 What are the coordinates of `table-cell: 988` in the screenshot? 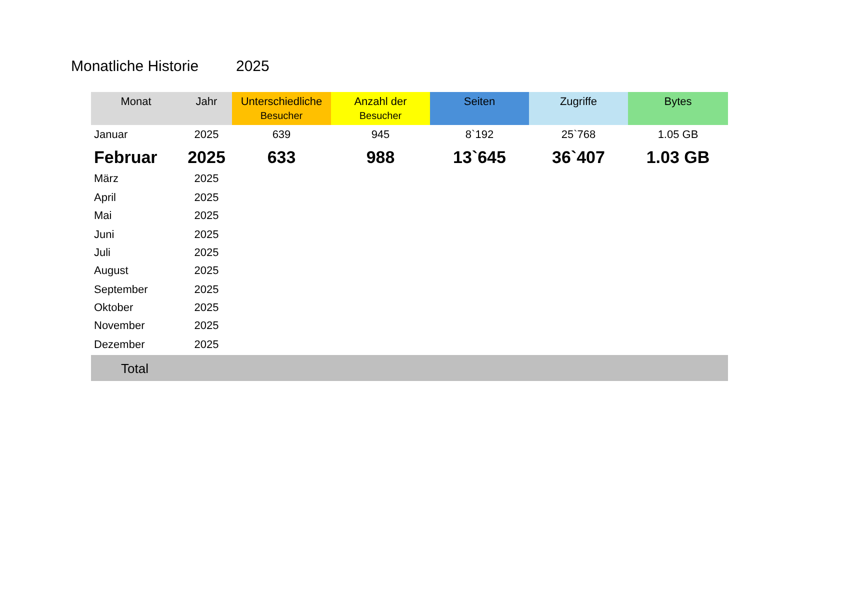 It's located at (380, 157).